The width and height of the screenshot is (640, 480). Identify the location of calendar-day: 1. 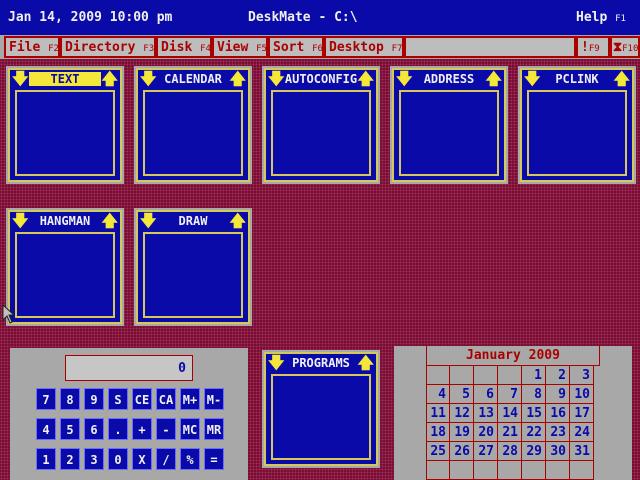
(534, 375).